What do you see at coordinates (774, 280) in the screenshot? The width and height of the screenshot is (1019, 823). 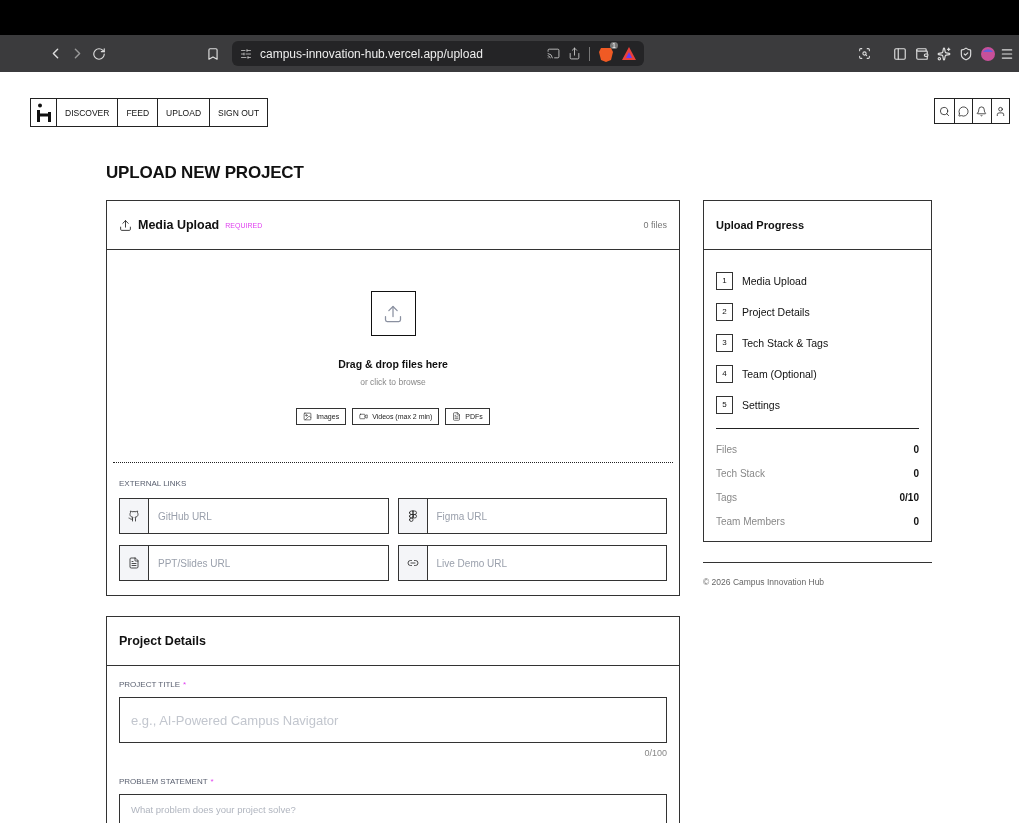 I see `step-label: Media Upload` at bounding box center [774, 280].